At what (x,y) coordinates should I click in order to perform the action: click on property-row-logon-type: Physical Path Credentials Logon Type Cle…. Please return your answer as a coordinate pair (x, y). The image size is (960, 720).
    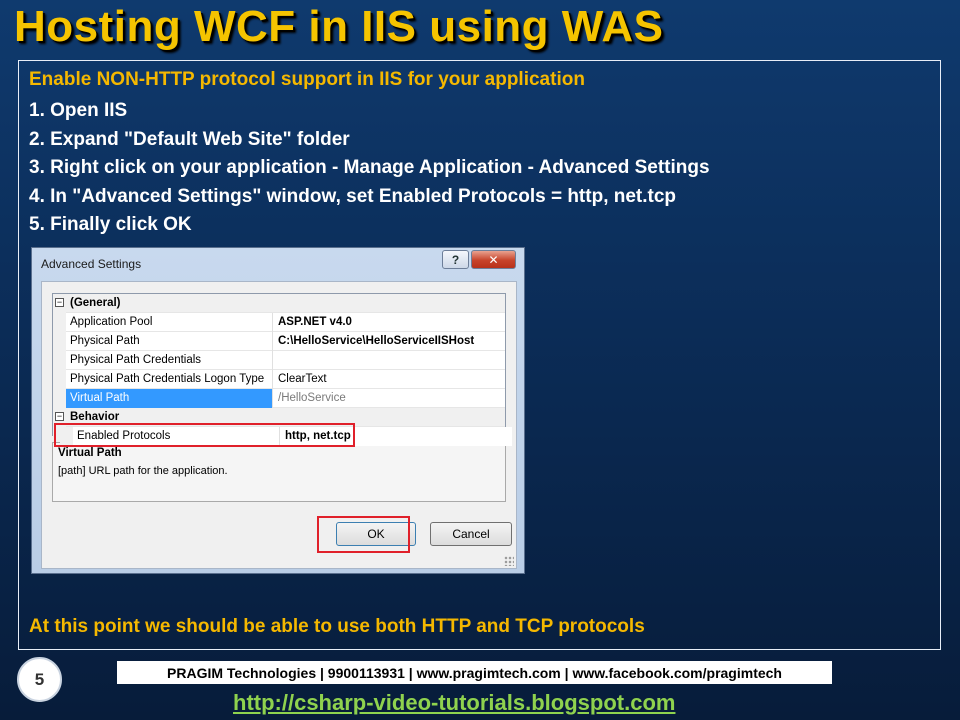
    Looking at the image, I should click on (279, 379).